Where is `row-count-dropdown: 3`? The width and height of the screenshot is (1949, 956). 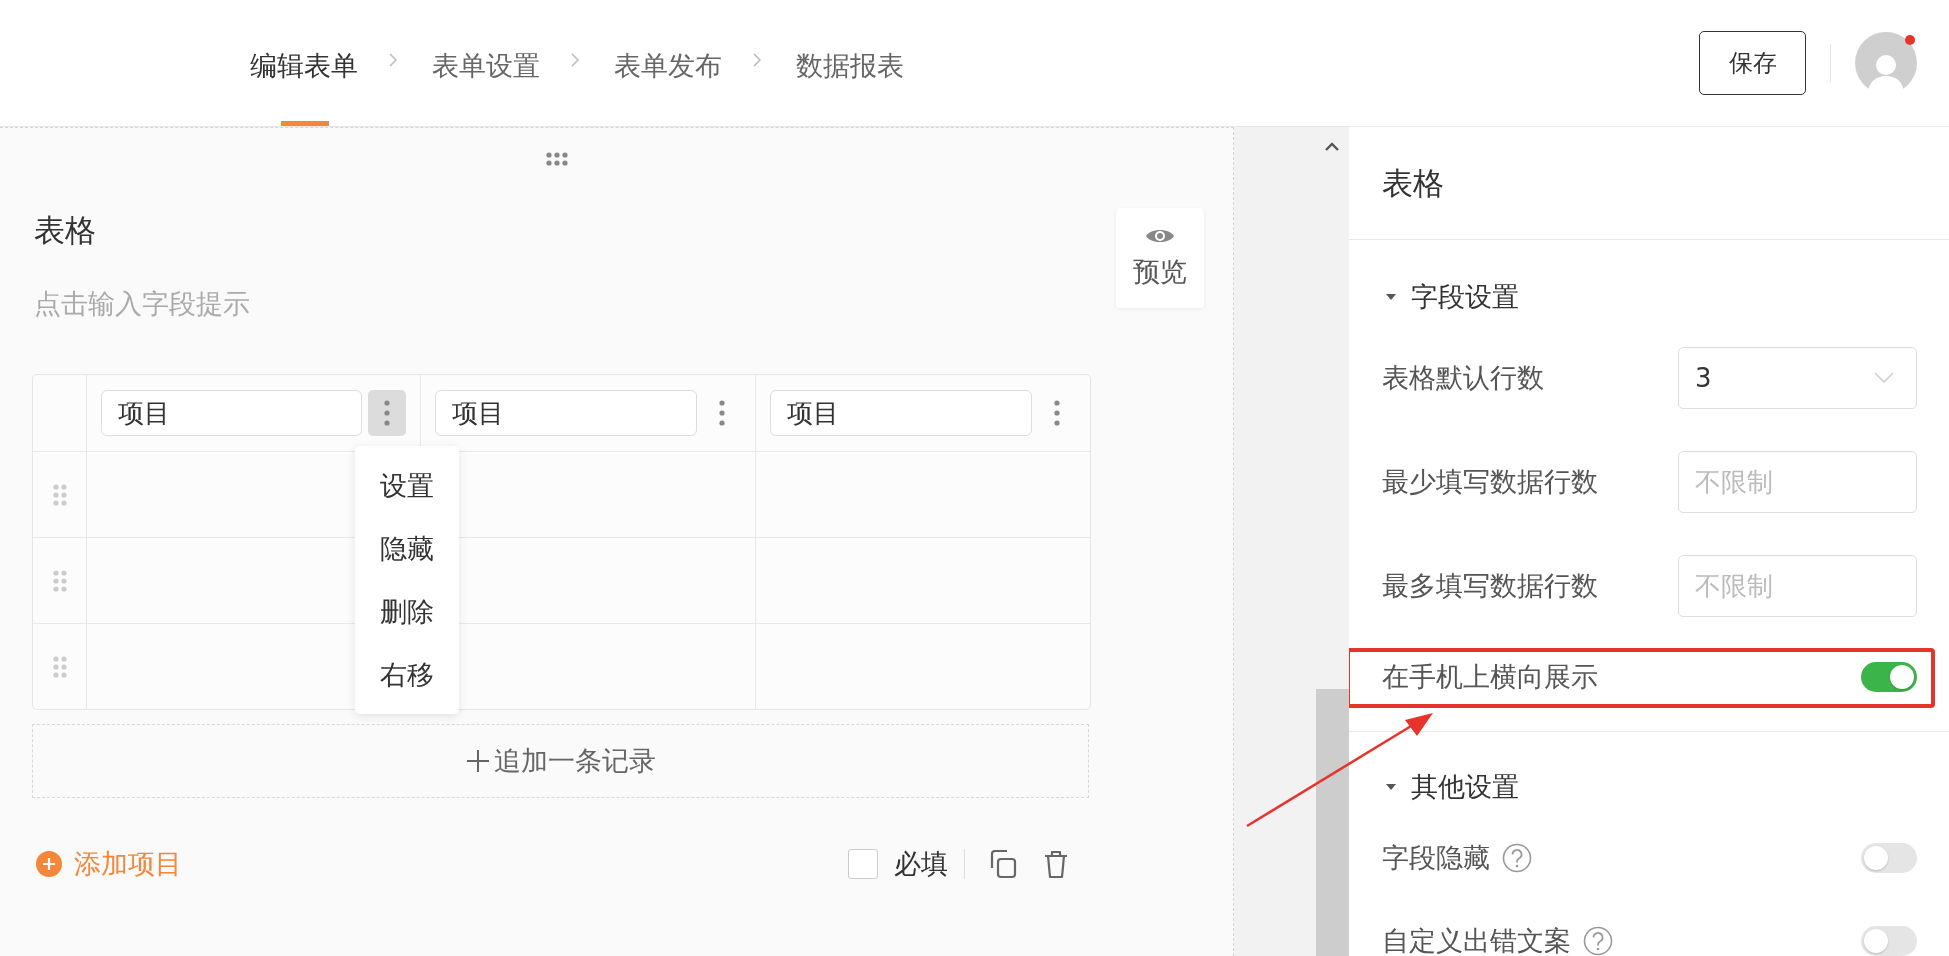
row-count-dropdown: 3 is located at coordinates (1797, 378).